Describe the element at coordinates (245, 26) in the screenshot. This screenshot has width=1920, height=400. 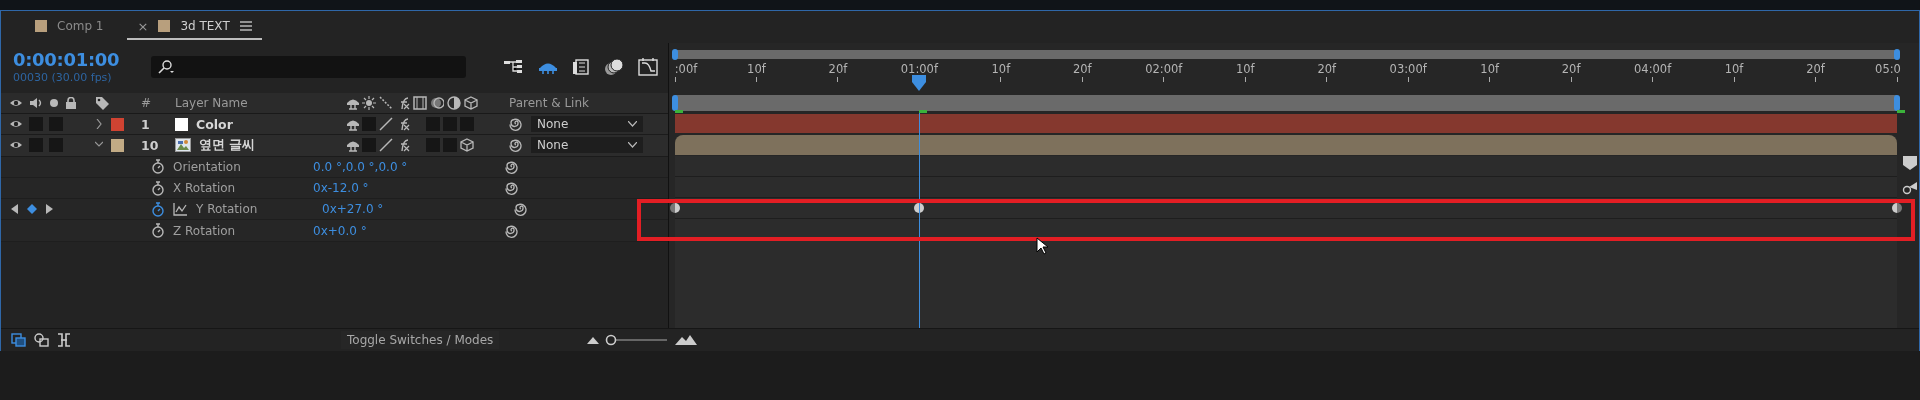
I see `menu-icon` at that location.